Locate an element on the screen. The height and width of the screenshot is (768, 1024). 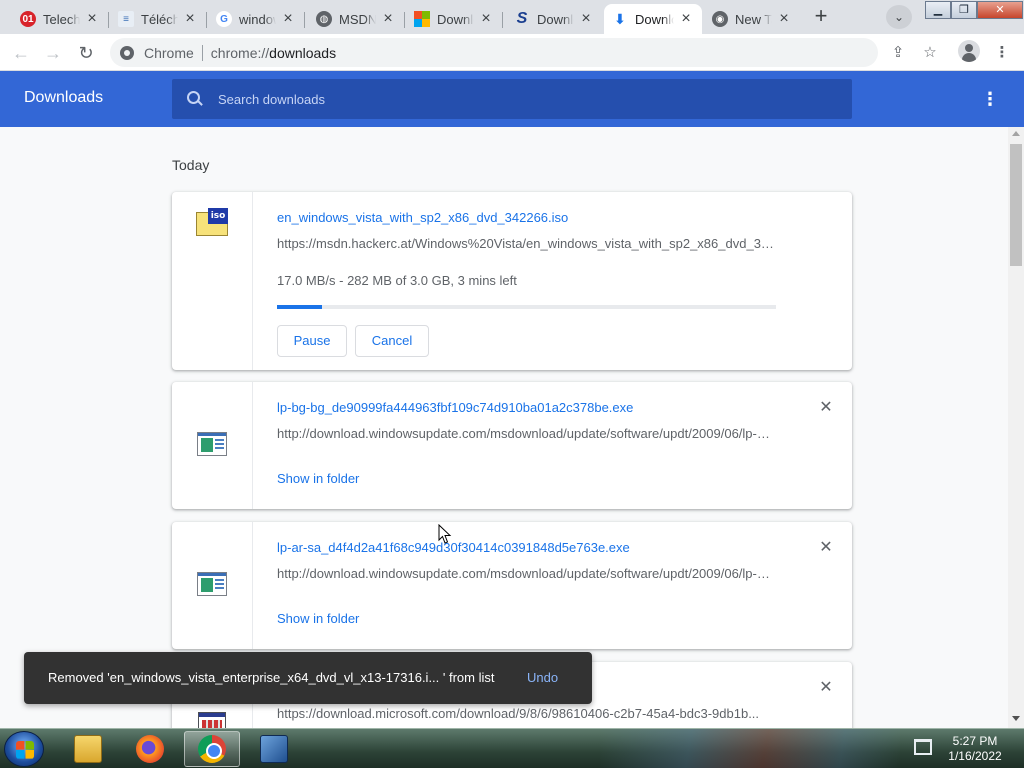
taskbar-virtualbox is located at coordinates (274, 749).